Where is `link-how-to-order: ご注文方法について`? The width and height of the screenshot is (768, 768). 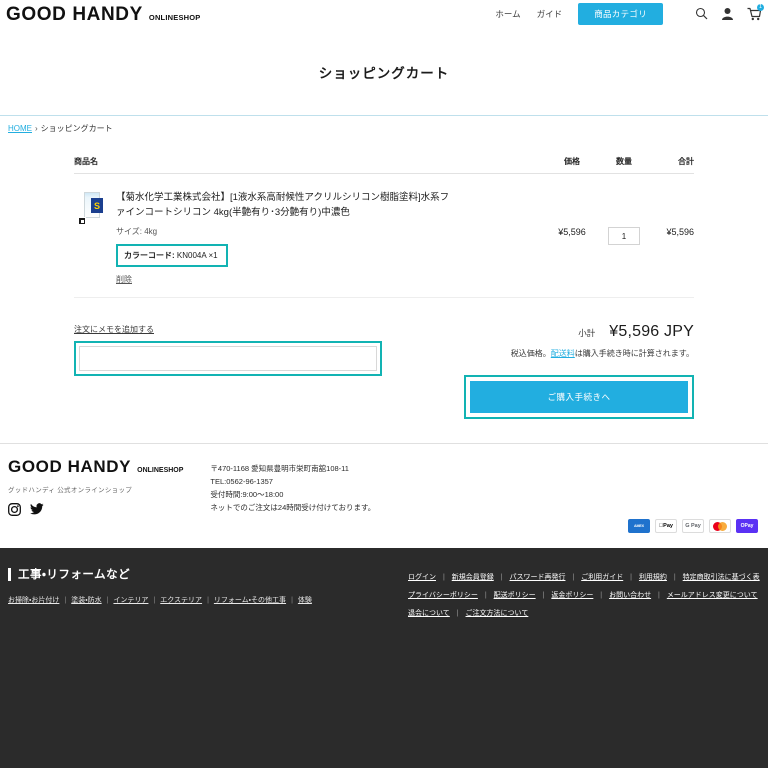 link-how-to-order: ご注文方法について is located at coordinates (497, 613).